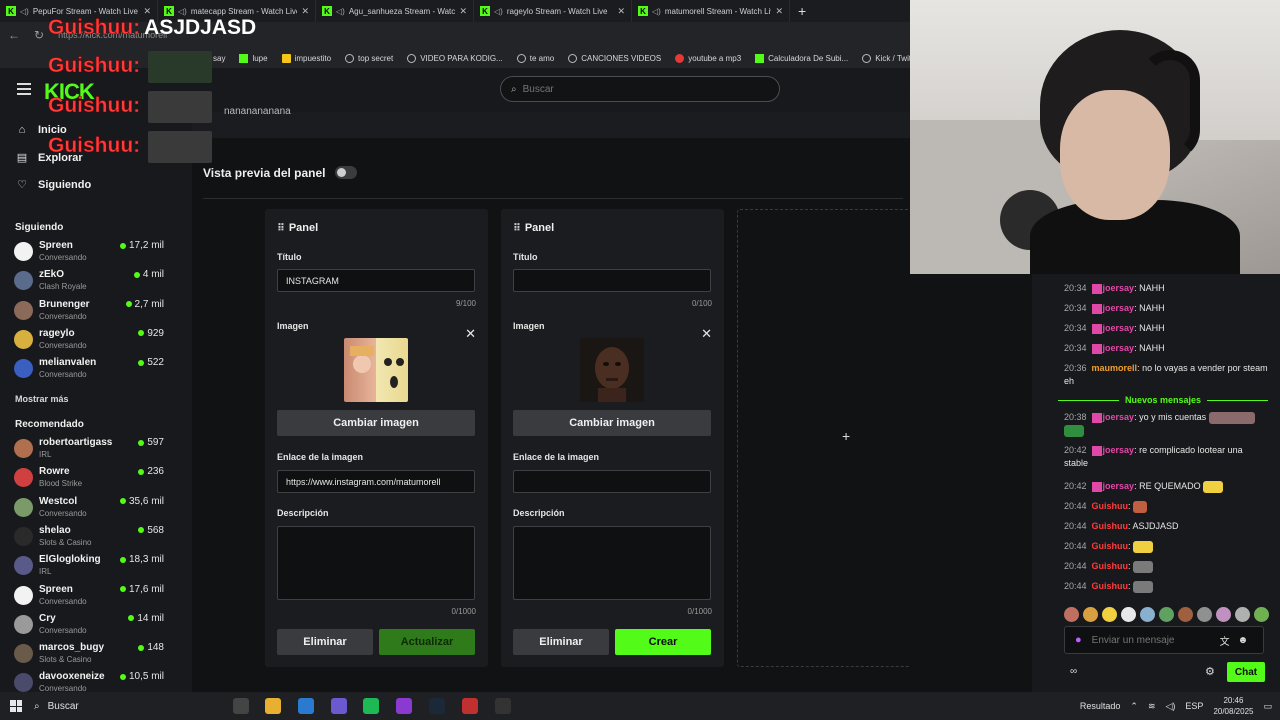 This screenshot has height=720, width=1280. What do you see at coordinates (1171, 706) in the screenshot?
I see `volume-icon: ◁)` at bounding box center [1171, 706].